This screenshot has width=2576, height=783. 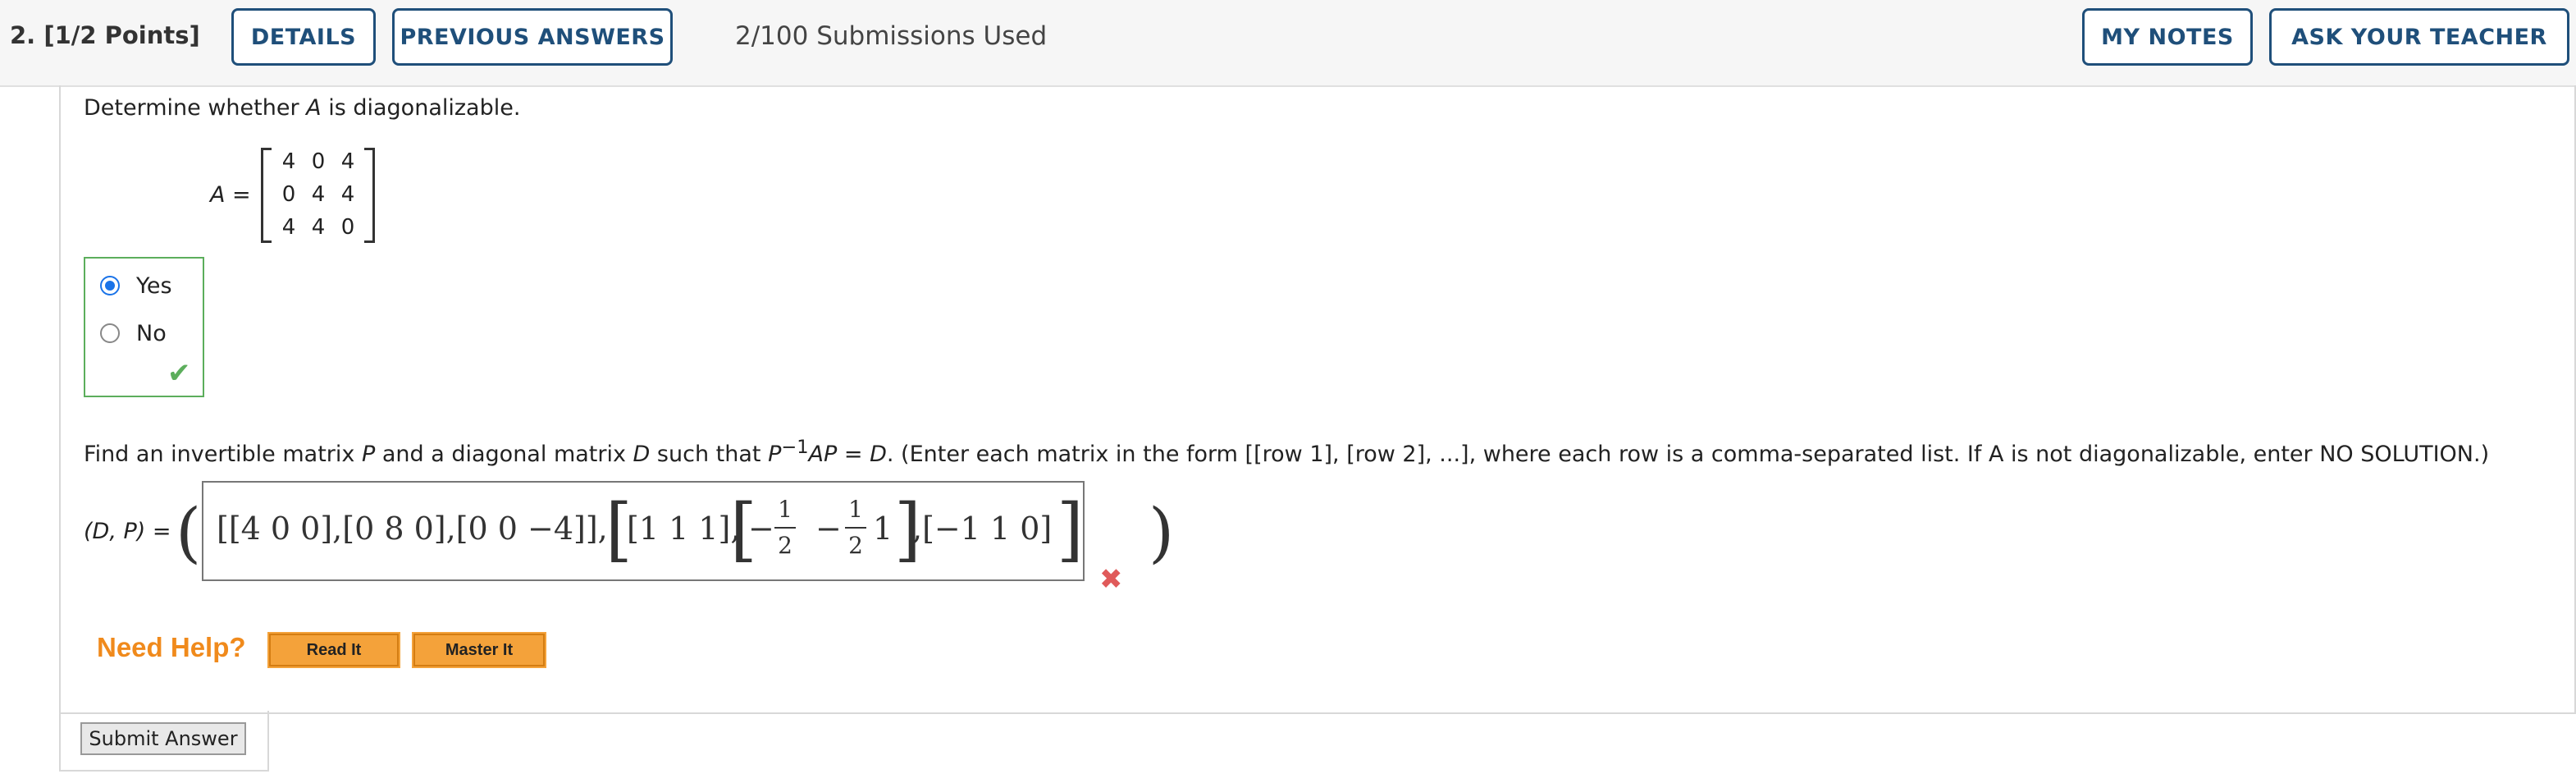 I want to click on matrix-label: A =, so click(x=231, y=195).